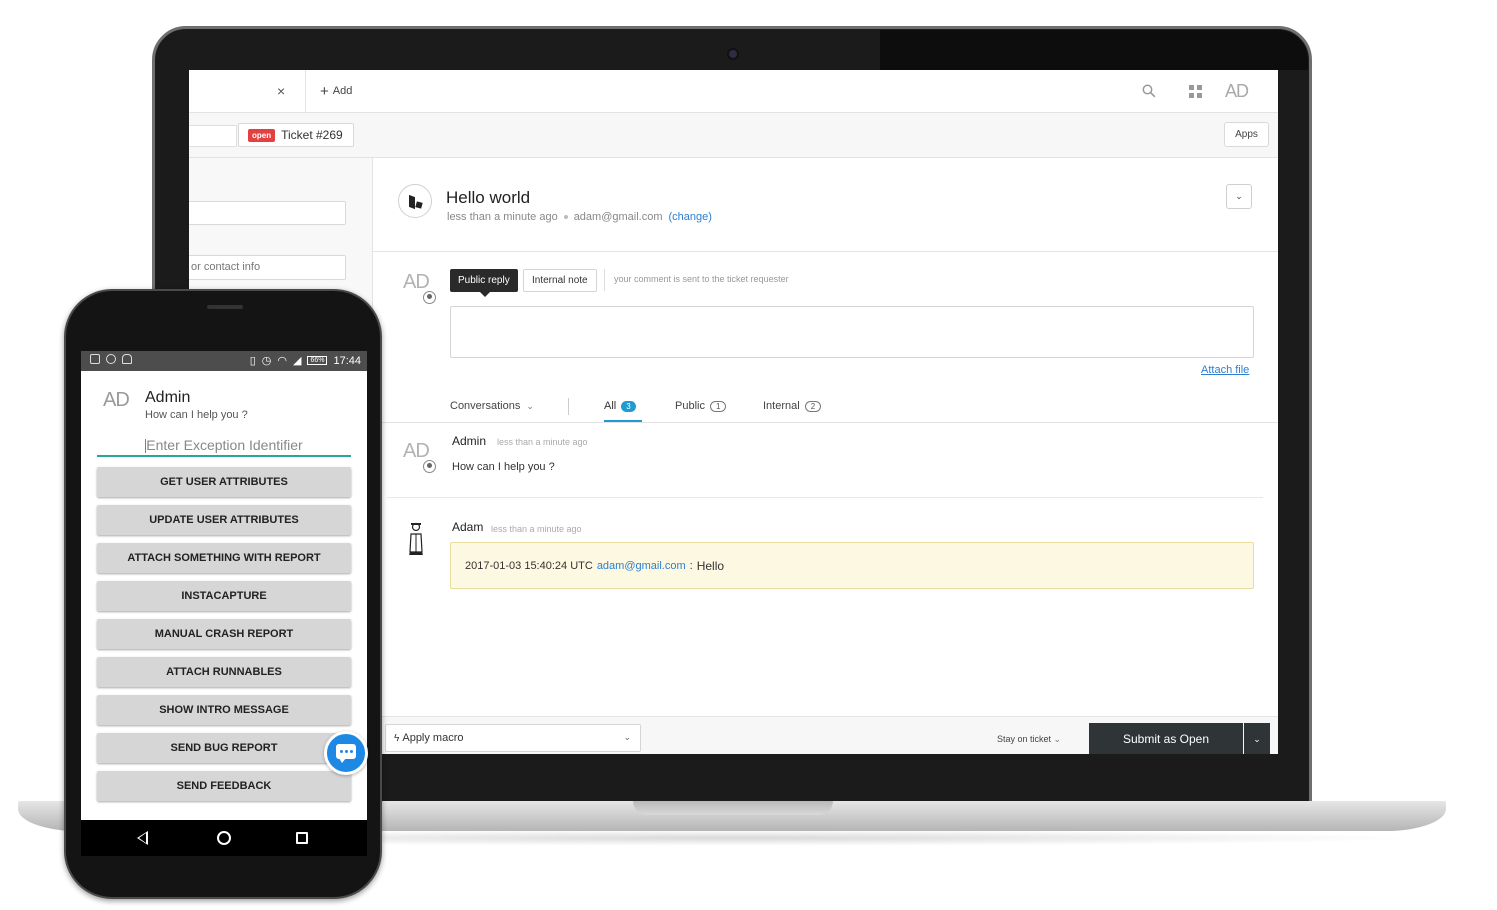 Image resolution: width=1497 pixels, height=910 pixels. What do you see at coordinates (733, 54) in the screenshot?
I see `camera-icon` at bounding box center [733, 54].